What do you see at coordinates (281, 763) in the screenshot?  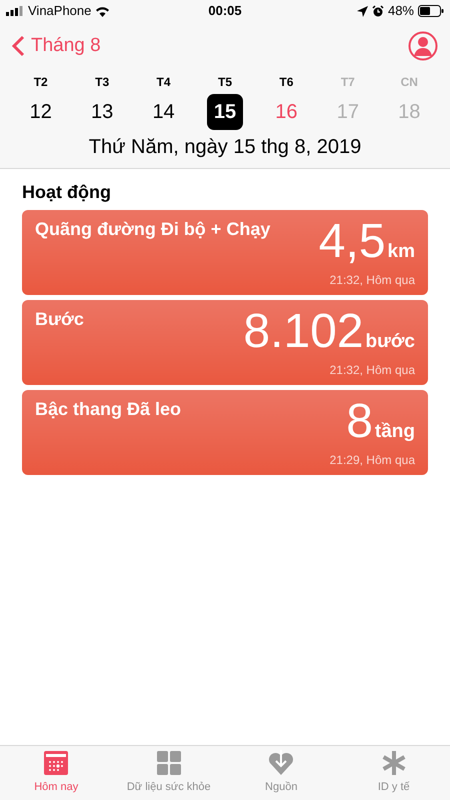 I see `heart-download-icon` at bounding box center [281, 763].